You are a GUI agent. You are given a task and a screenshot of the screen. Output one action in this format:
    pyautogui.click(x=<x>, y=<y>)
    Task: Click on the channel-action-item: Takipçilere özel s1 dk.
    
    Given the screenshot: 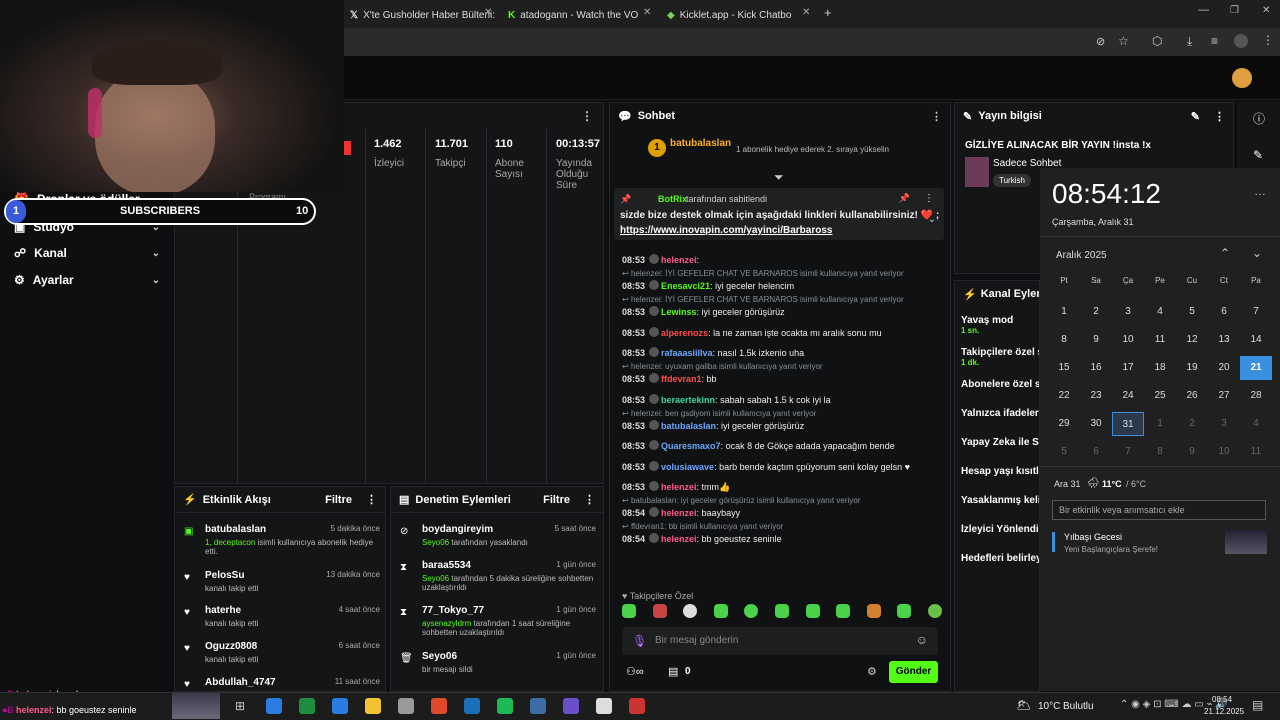 What is the action you would take?
    pyautogui.click(x=1000, y=357)
    